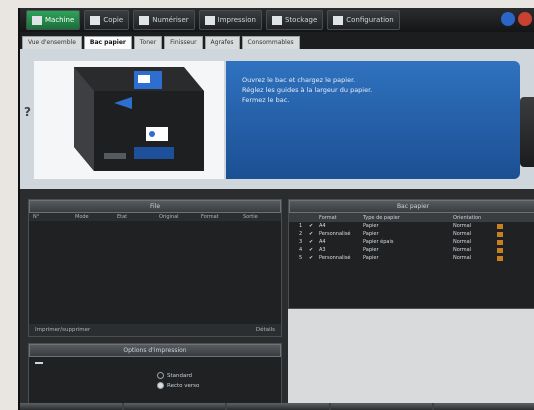 This screenshot has height=410, width=534. Describe the element at coordinates (527, 132) in the screenshot. I see `side-scroll-button` at that location.